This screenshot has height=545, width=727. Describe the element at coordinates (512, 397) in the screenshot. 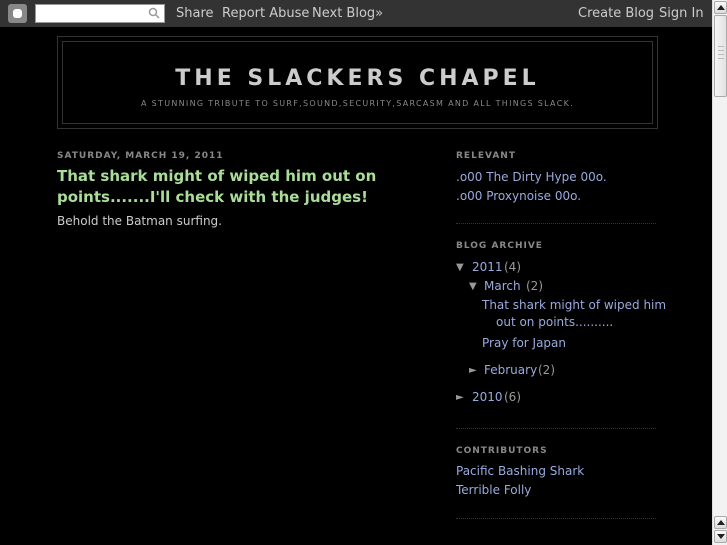

I see `archive-count: (6)` at that location.